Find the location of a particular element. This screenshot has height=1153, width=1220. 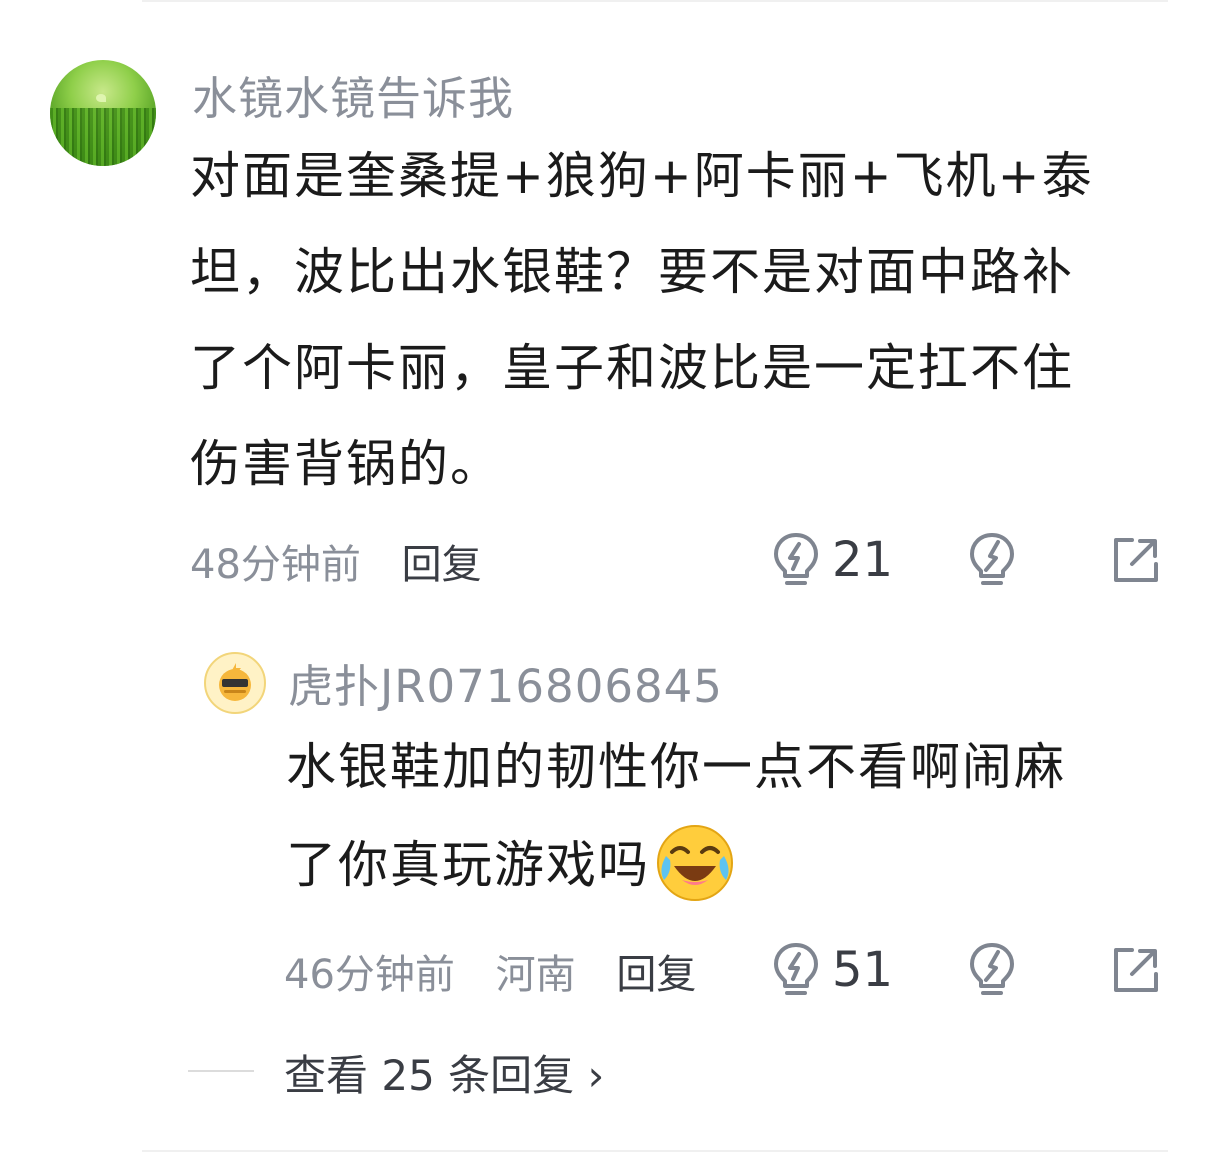

reply-like-count: 51 is located at coordinates (863, 970).